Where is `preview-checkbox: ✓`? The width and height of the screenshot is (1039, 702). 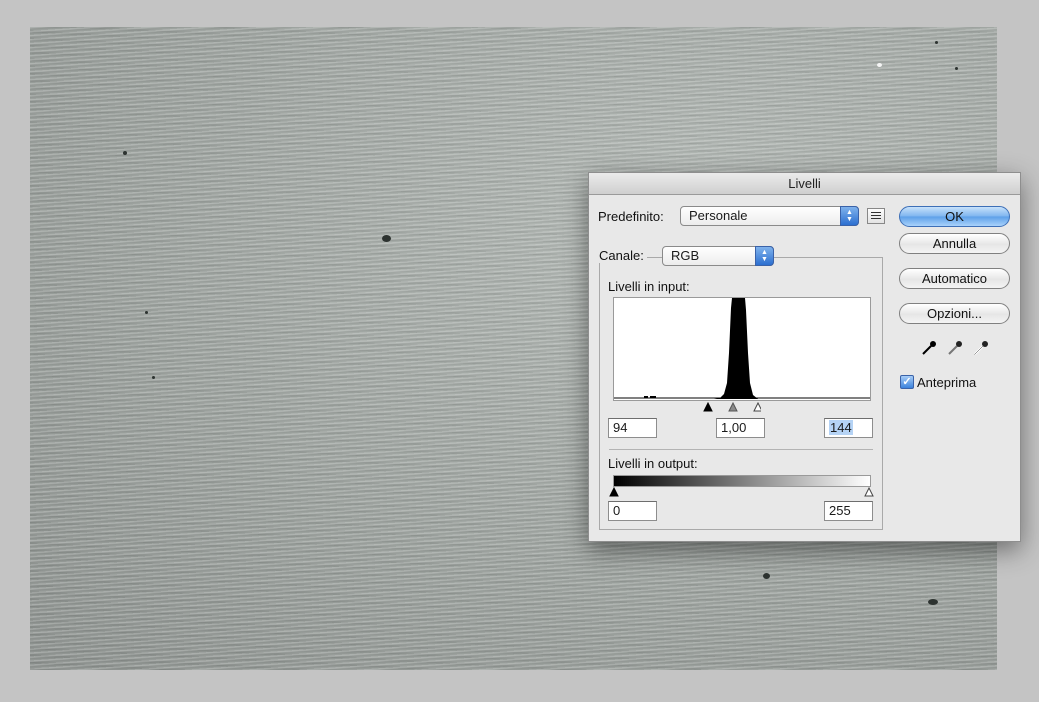
preview-checkbox: ✓ is located at coordinates (907, 382).